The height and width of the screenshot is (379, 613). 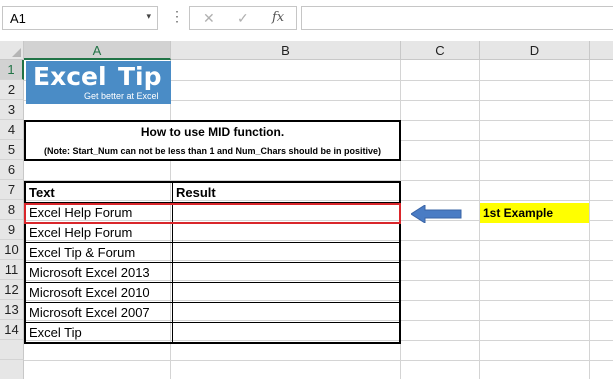 What do you see at coordinates (12, 330) in the screenshot?
I see `row-header-14: 14` at bounding box center [12, 330].